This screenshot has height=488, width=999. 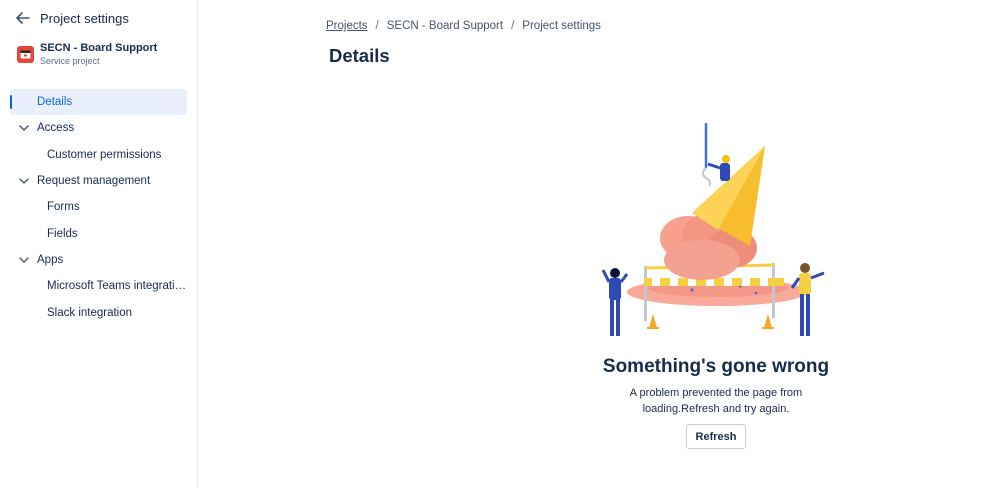 What do you see at coordinates (716, 436) in the screenshot?
I see `refresh-button: Refresh` at bounding box center [716, 436].